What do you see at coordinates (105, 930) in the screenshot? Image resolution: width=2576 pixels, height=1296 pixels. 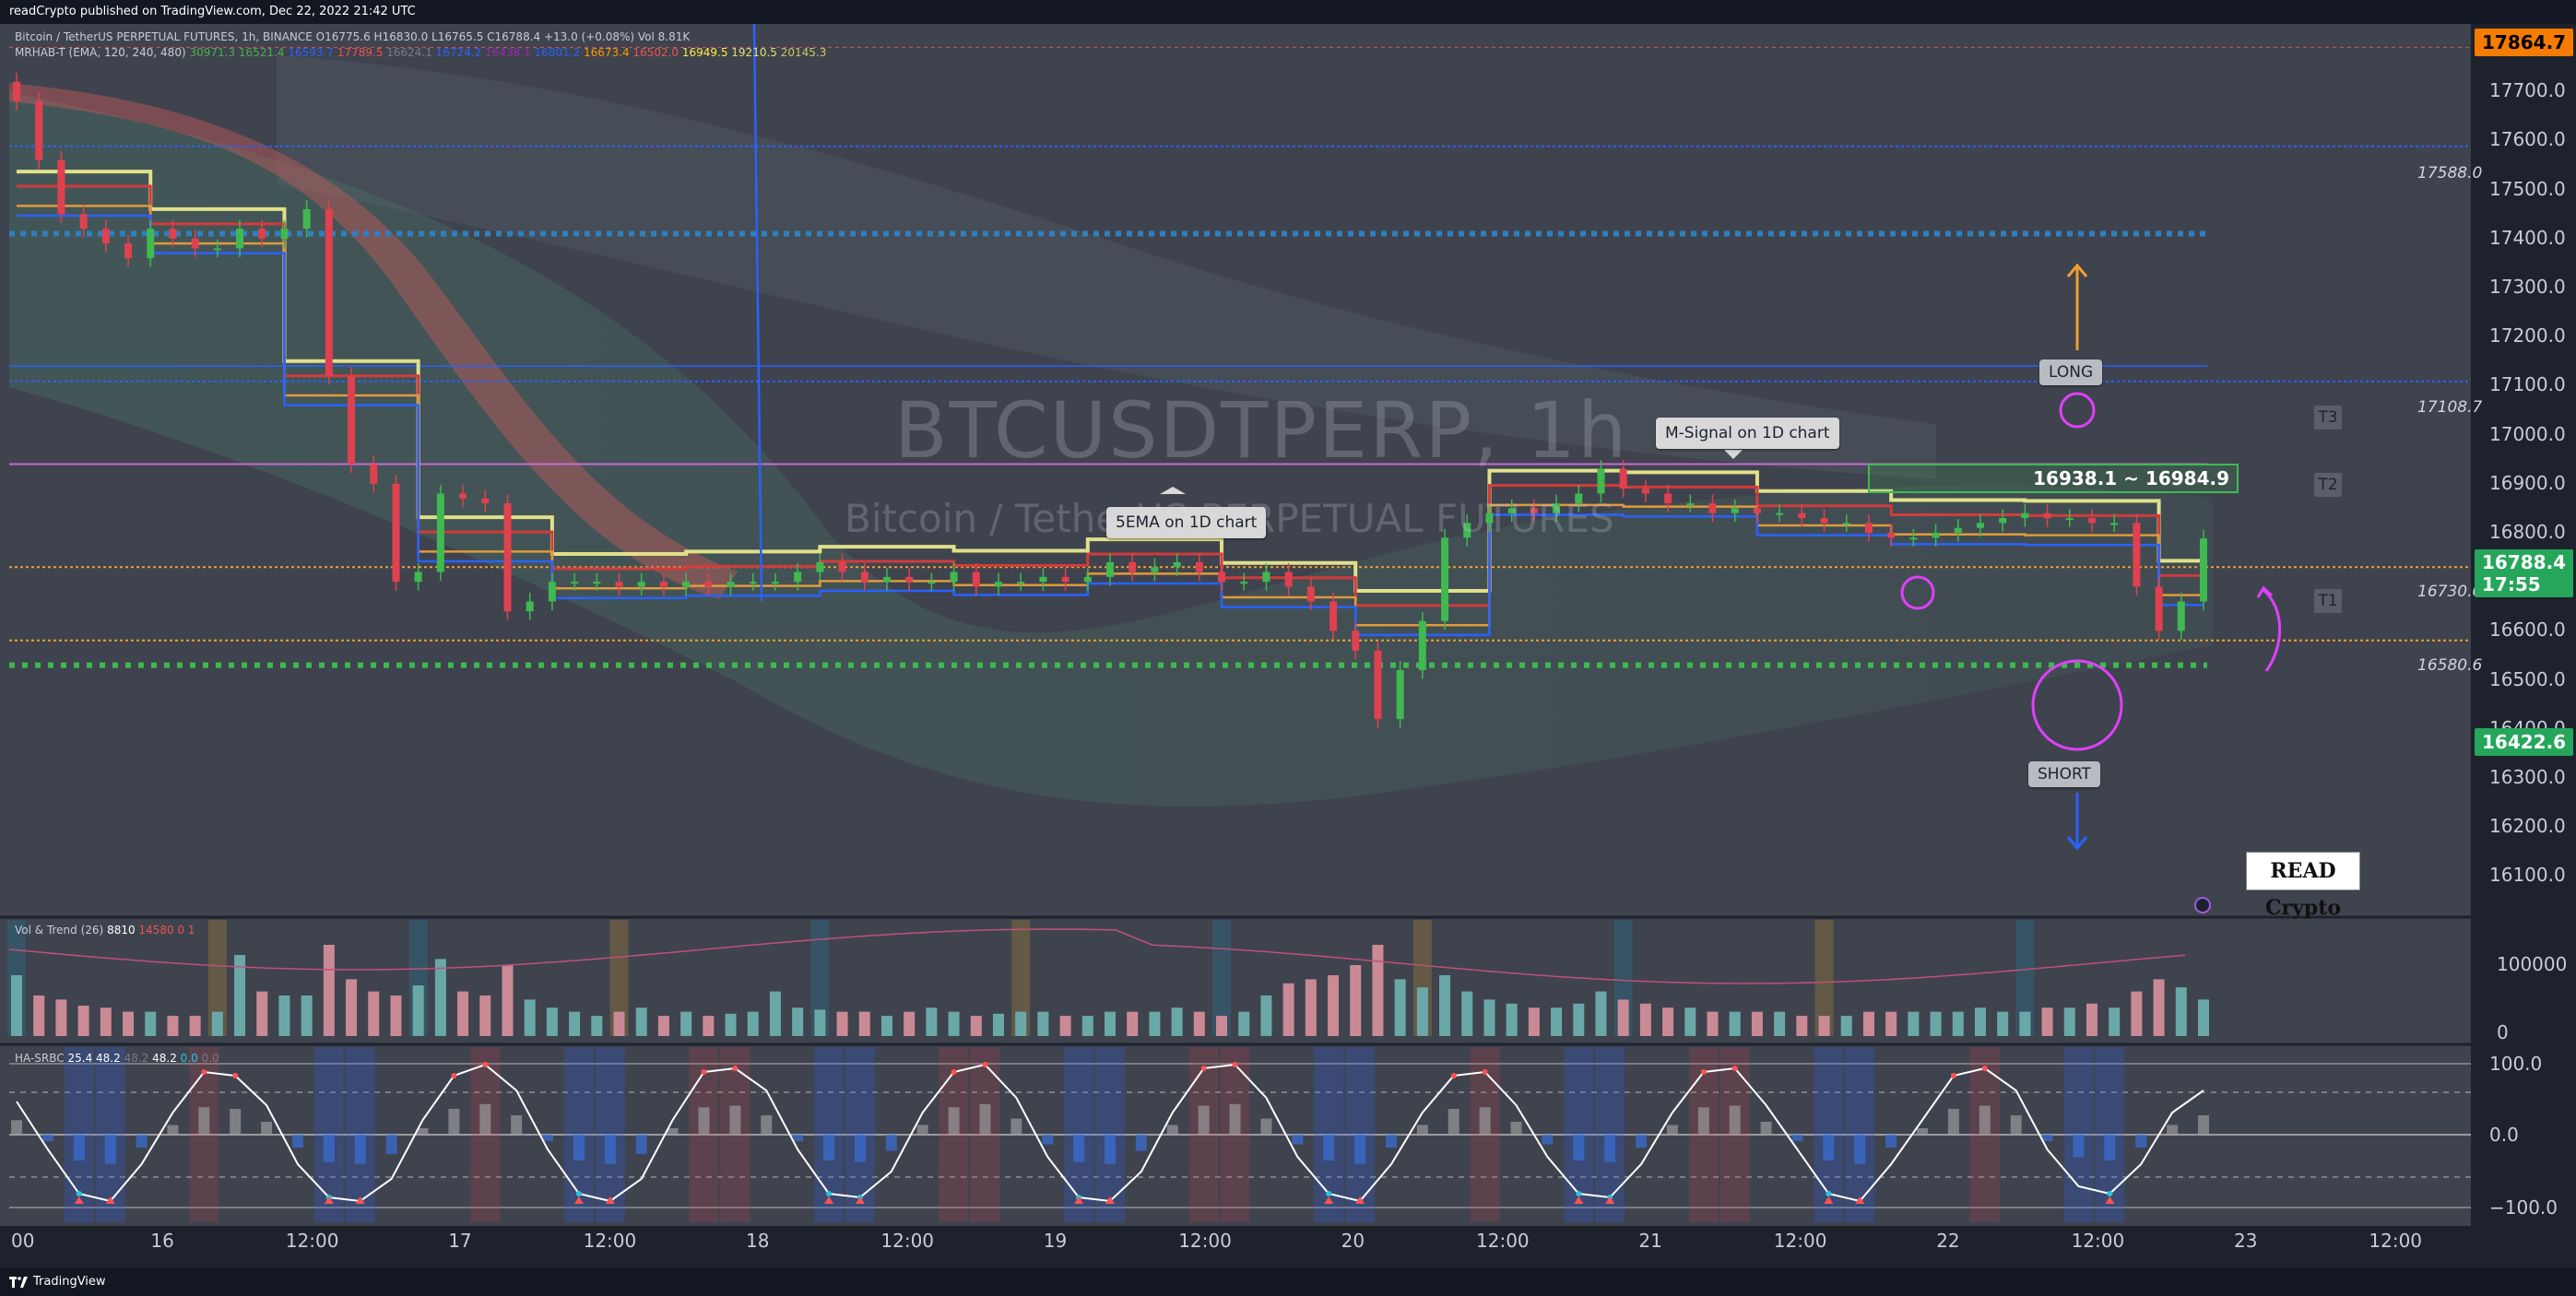 I see `legend-volume: Vol & Trend (26) 8810 14580 0 1` at bounding box center [105, 930].